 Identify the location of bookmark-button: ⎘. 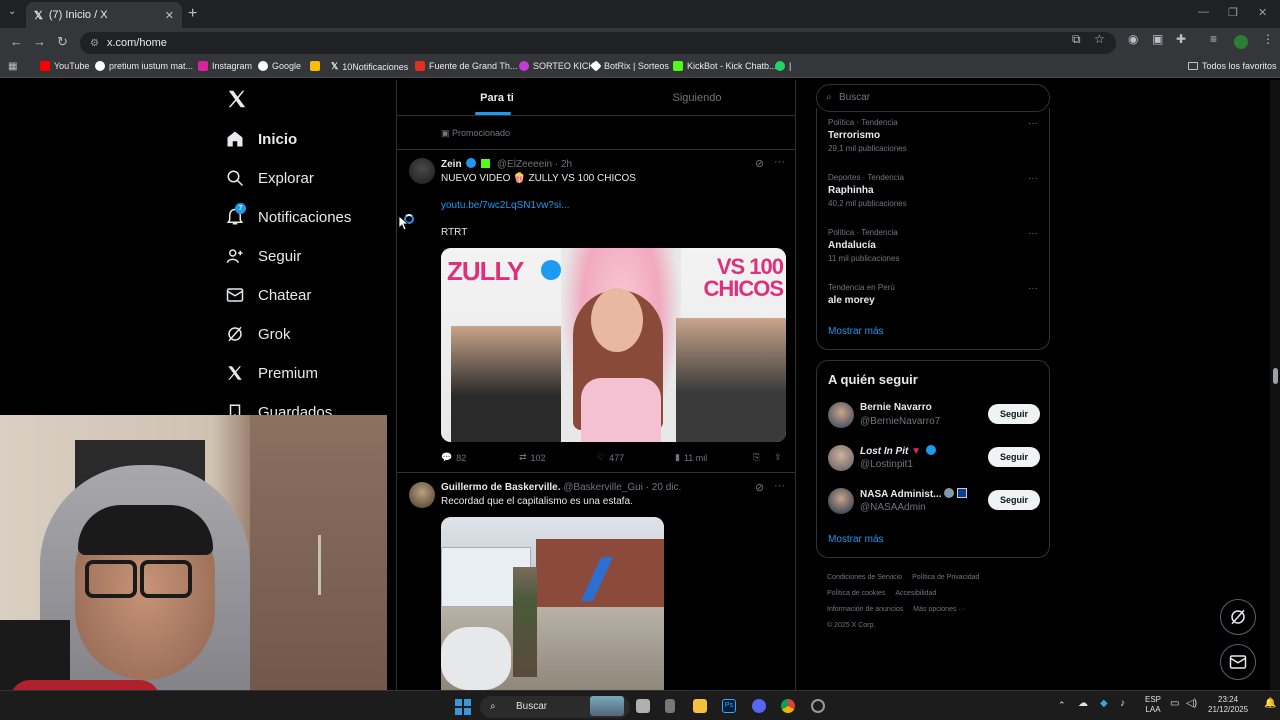
(756, 457).